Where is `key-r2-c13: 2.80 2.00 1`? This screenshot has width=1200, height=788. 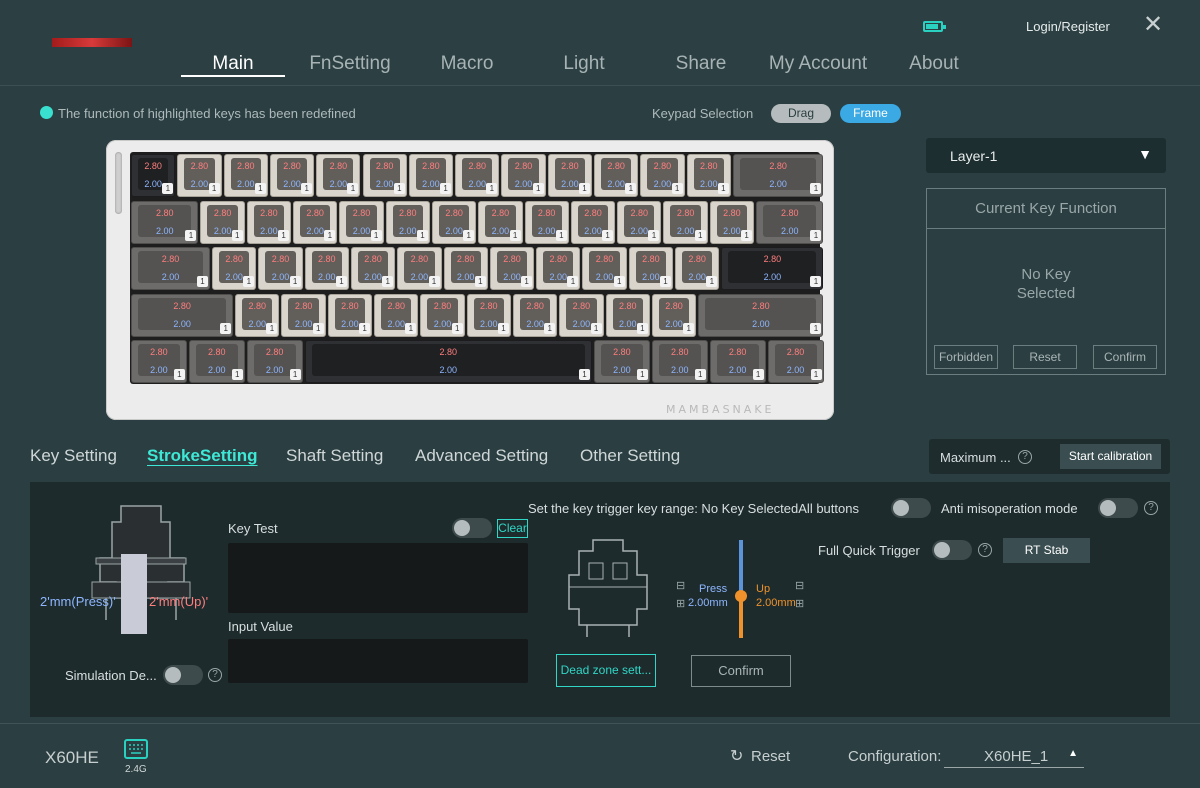
key-r2-c13: 2.80 2.00 1 is located at coordinates (732, 222).